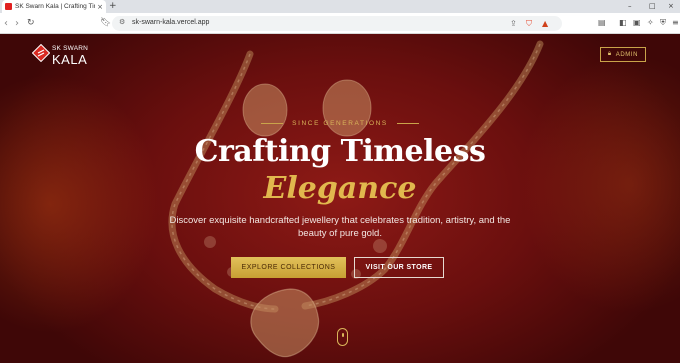 This screenshot has width=680, height=363. Describe the element at coordinates (171, 22) in the screenshot. I see `url-text: sk-swarn-kala.vercel.app` at that location.